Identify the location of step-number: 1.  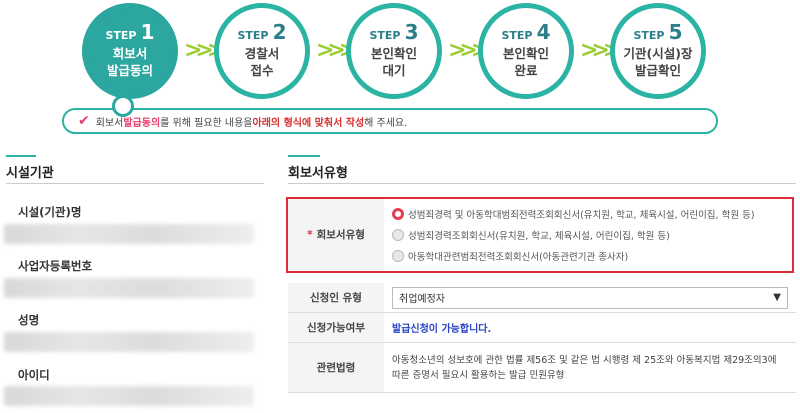
(147, 32).